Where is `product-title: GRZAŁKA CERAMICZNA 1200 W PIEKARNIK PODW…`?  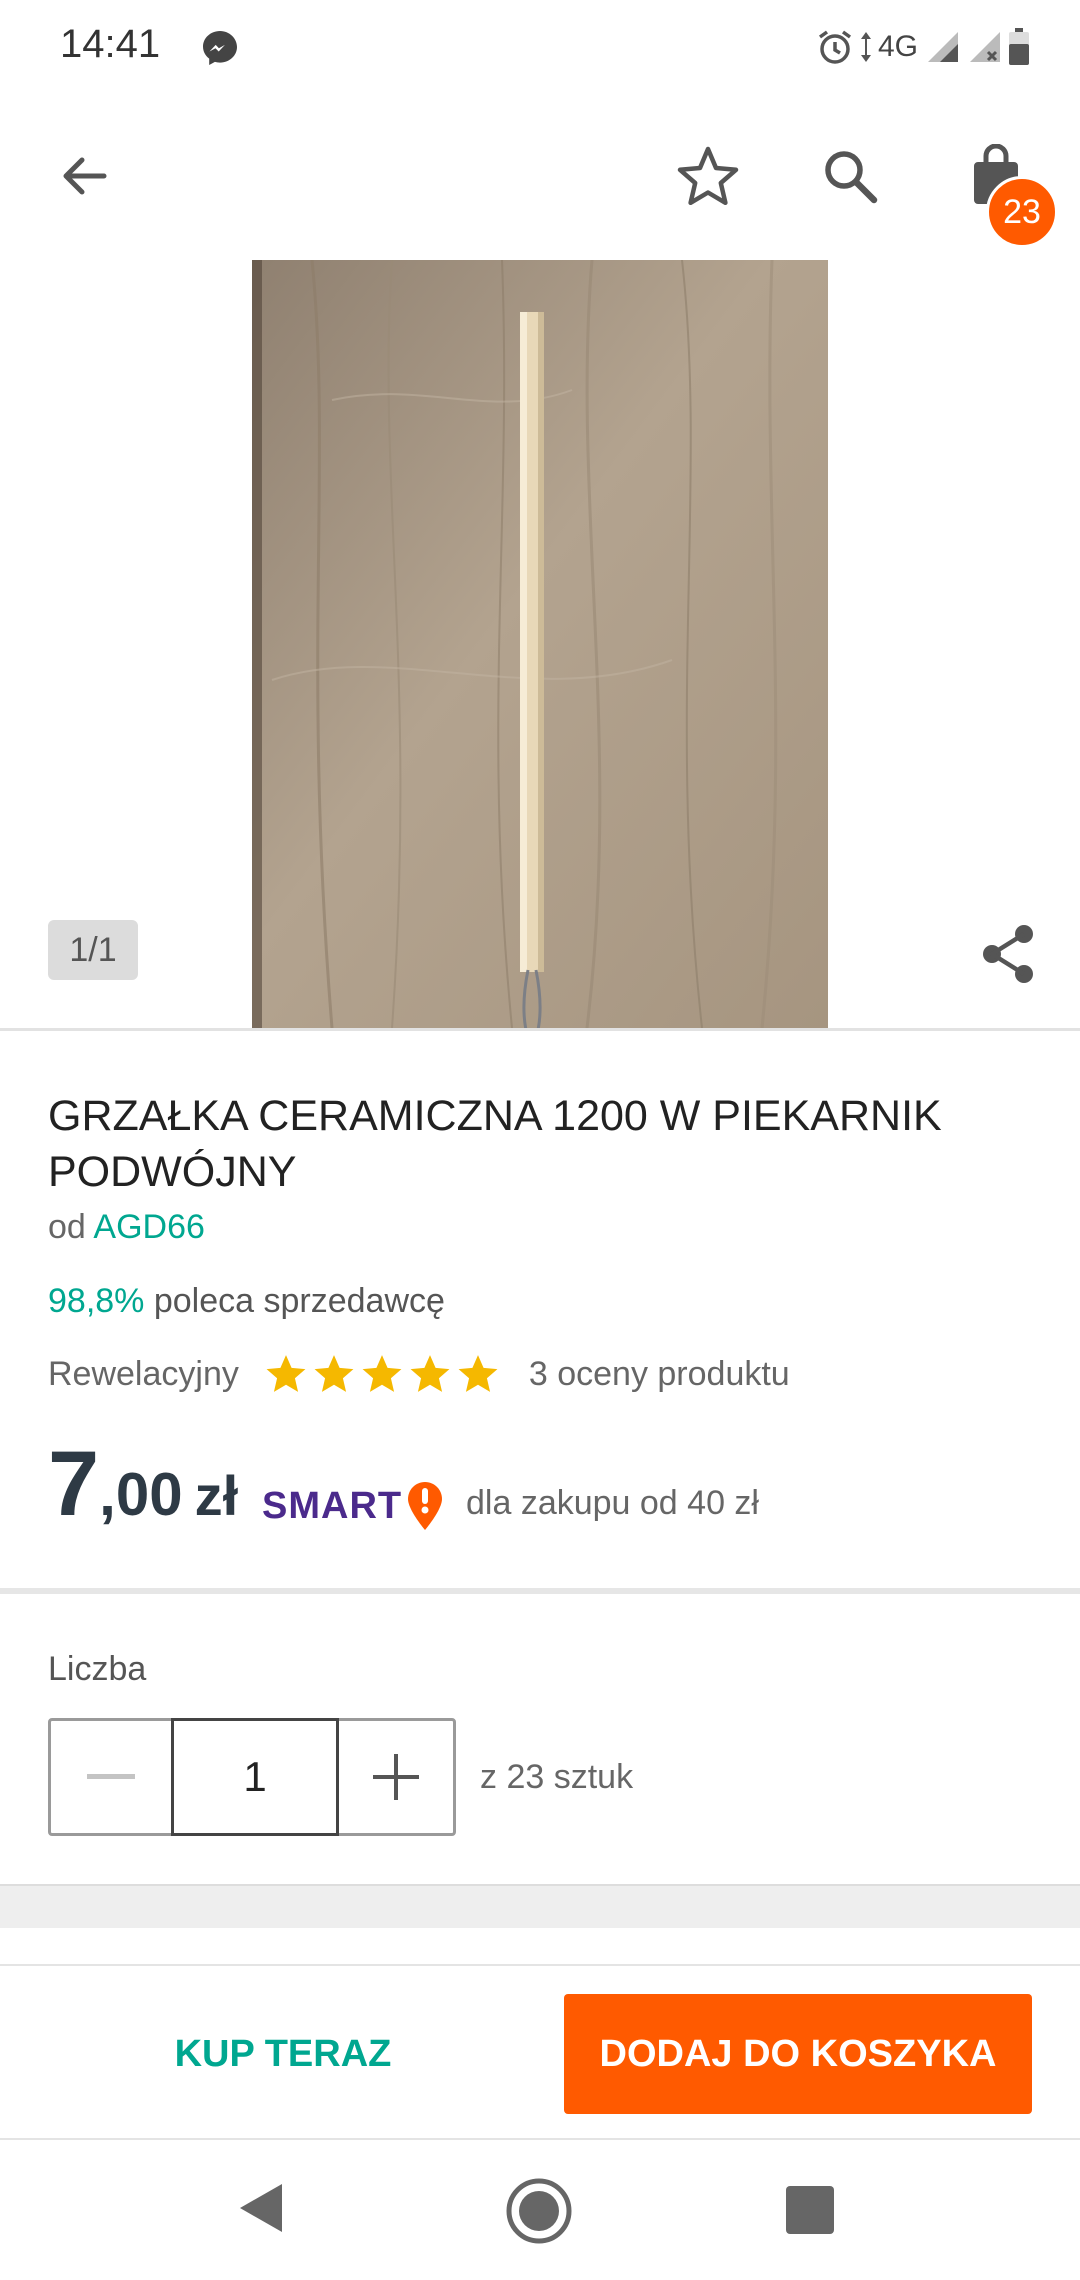 product-title: GRZAŁKA CERAMICZNA 1200 W PIEKARNIK PODW… is located at coordinates (495, 1144).